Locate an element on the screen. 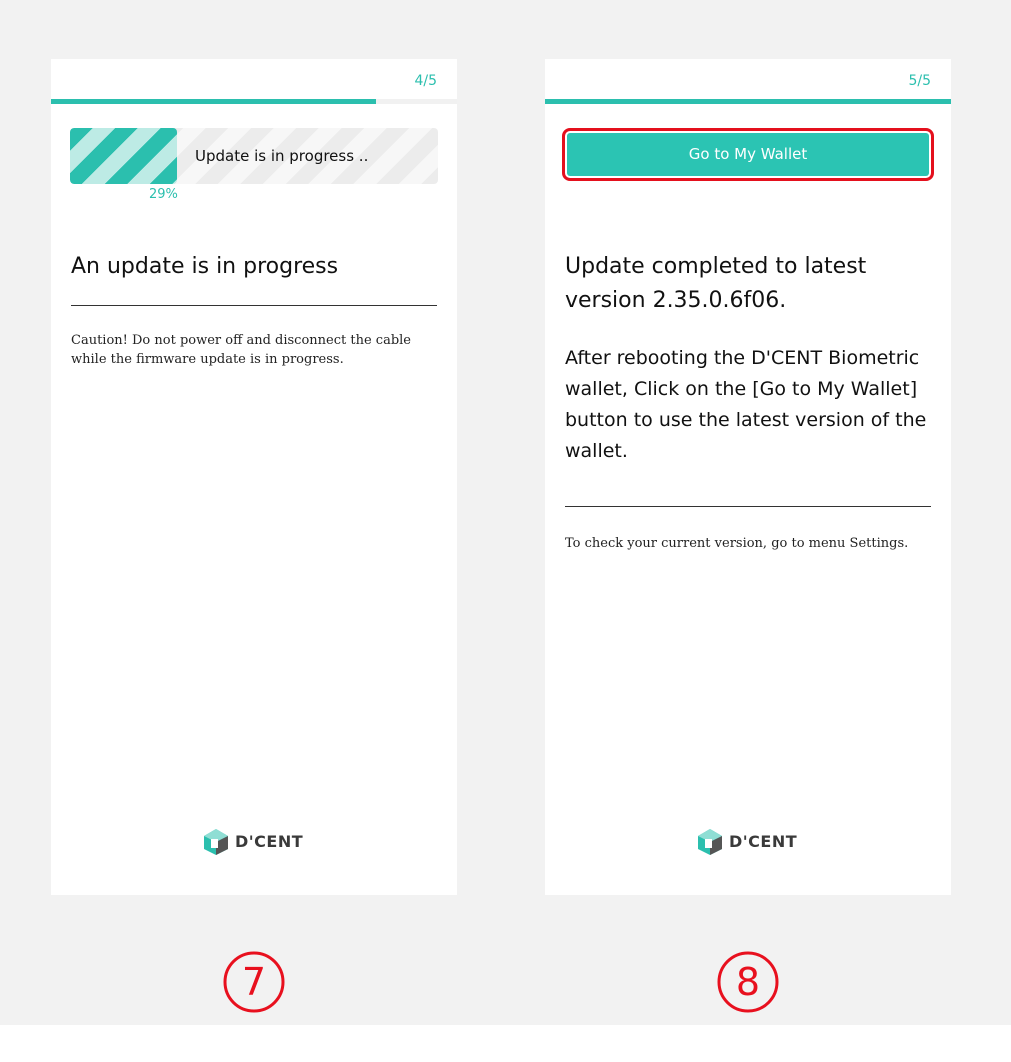 The image size is (1011, 1062). step-marker-number: 7 is located at coordinates (254, 982).